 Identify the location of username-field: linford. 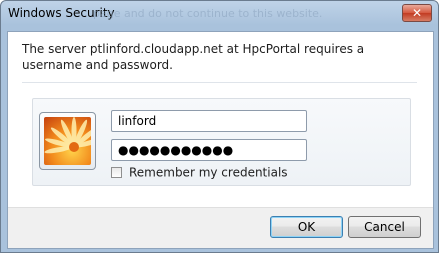
(209, 121).